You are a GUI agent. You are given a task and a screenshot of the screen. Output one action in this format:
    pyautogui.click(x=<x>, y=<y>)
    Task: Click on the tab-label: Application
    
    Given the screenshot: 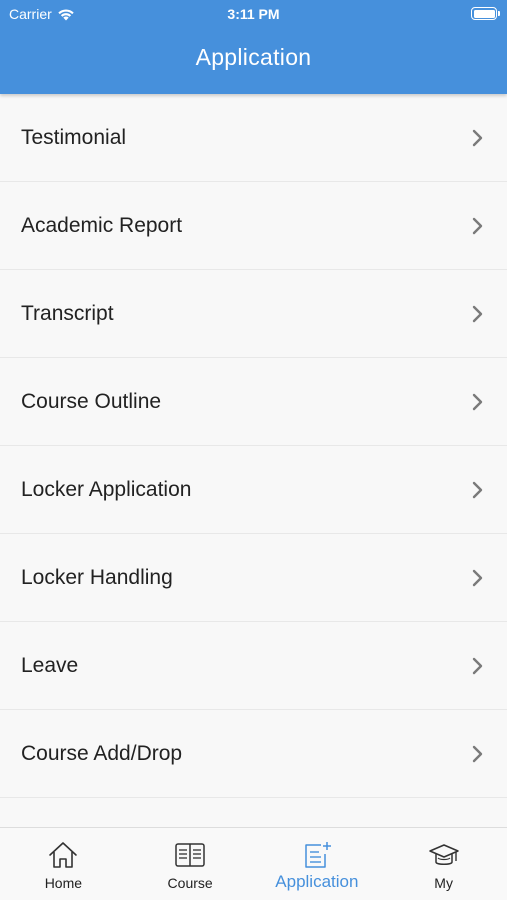 What is the action you would take?
    pyautogui.click(x=317, y=881)
    